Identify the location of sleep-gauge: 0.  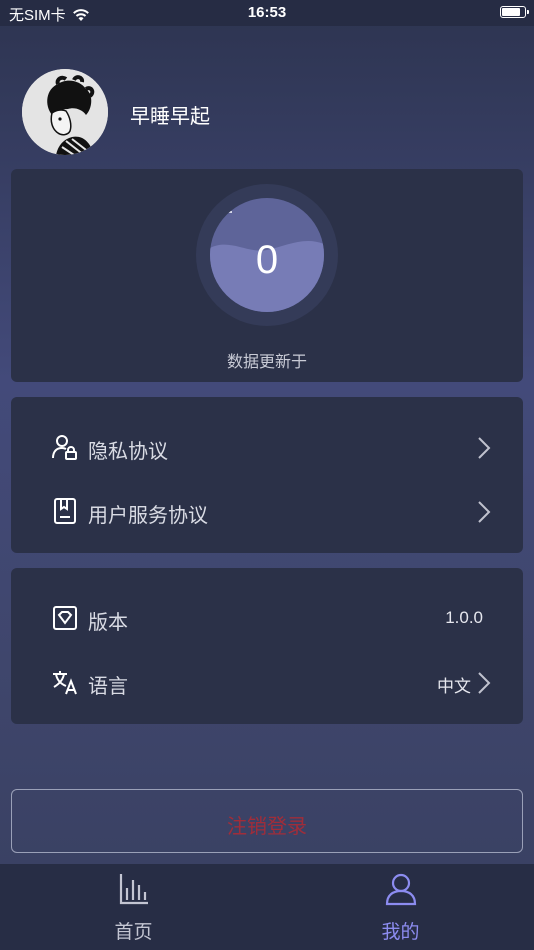
(267, 255).